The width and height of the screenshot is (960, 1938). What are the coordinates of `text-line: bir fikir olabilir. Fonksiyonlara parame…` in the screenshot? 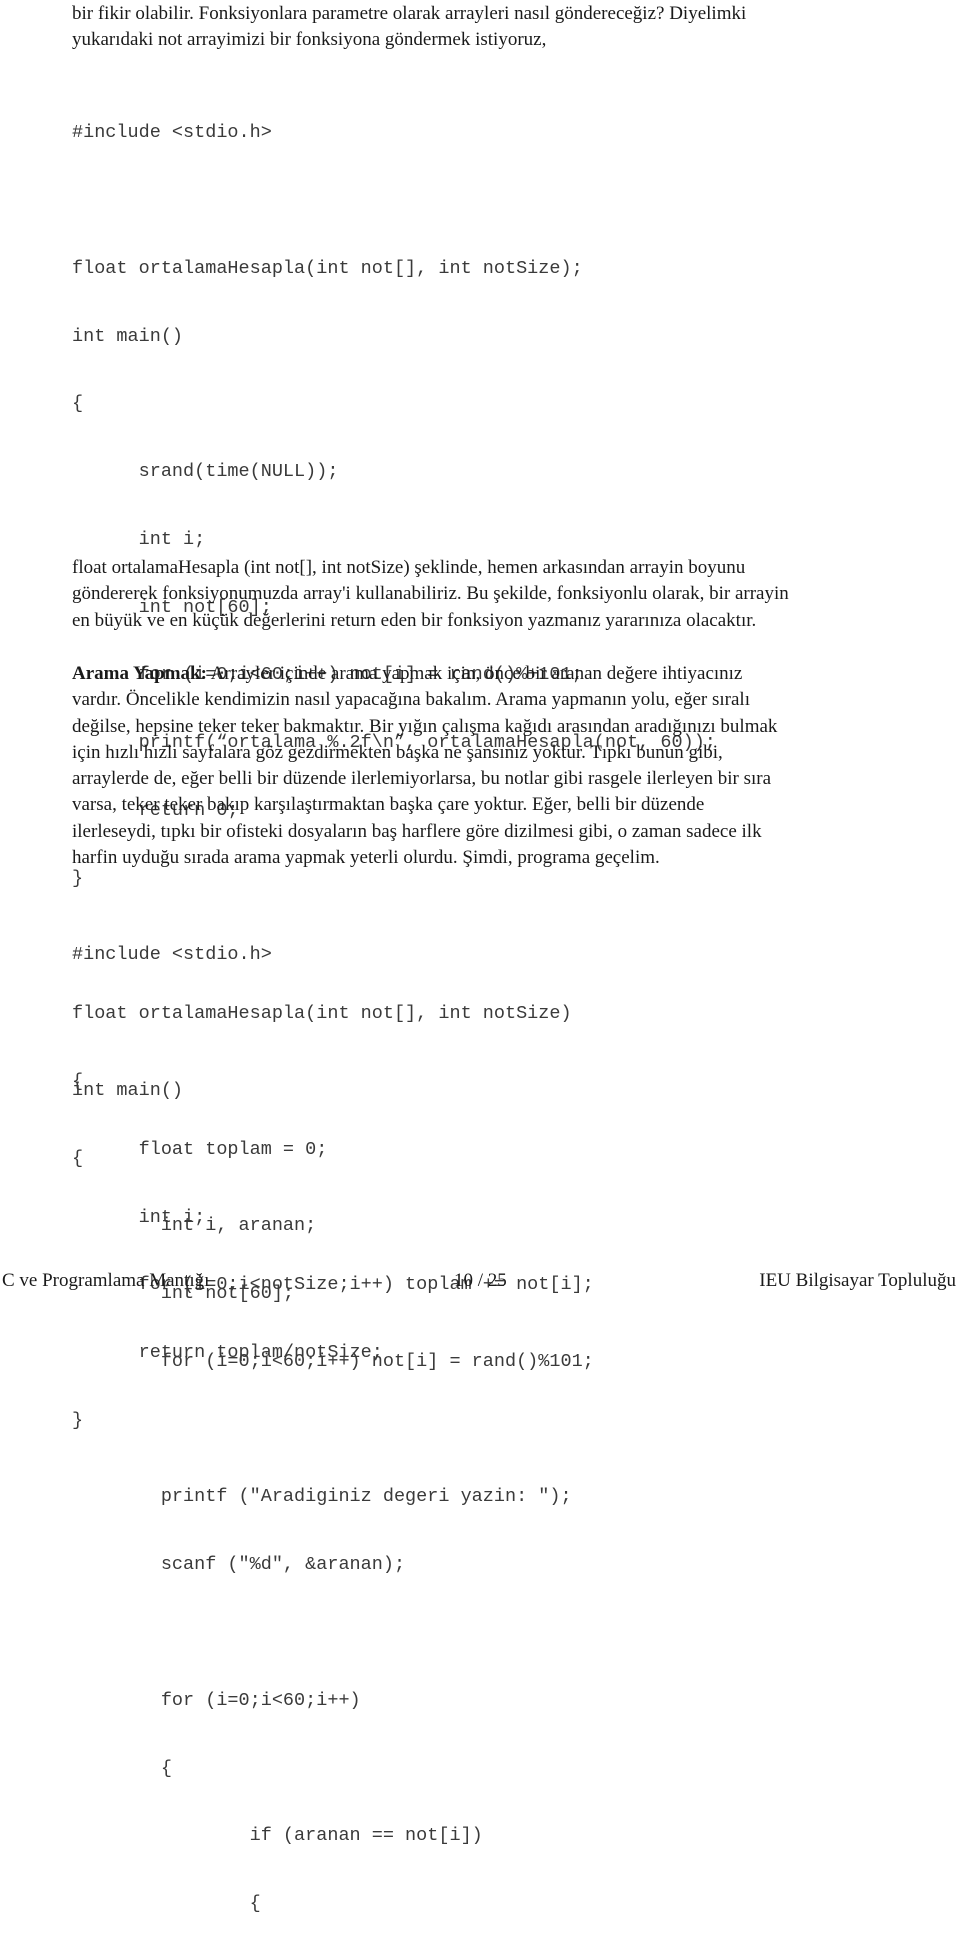 It's located at (409, 13).